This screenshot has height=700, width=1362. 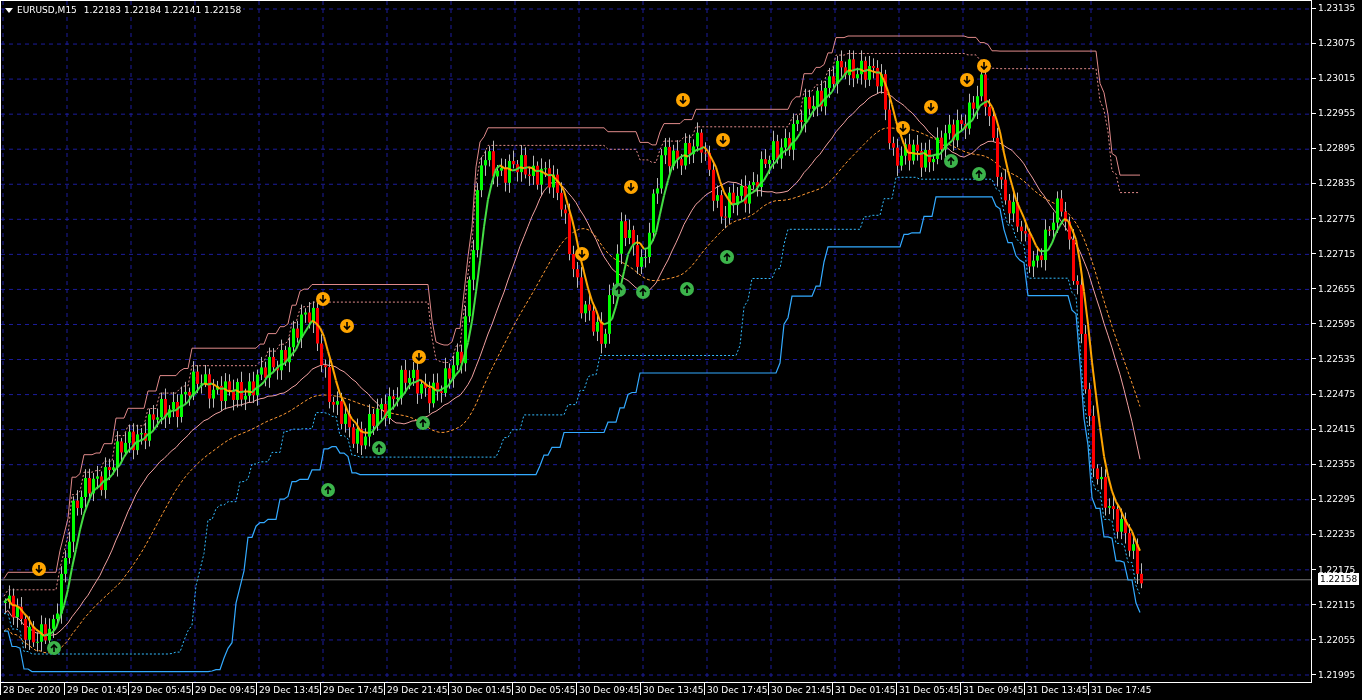 I want to click on price-label: 1.22295, so click(x=1337, y=500).